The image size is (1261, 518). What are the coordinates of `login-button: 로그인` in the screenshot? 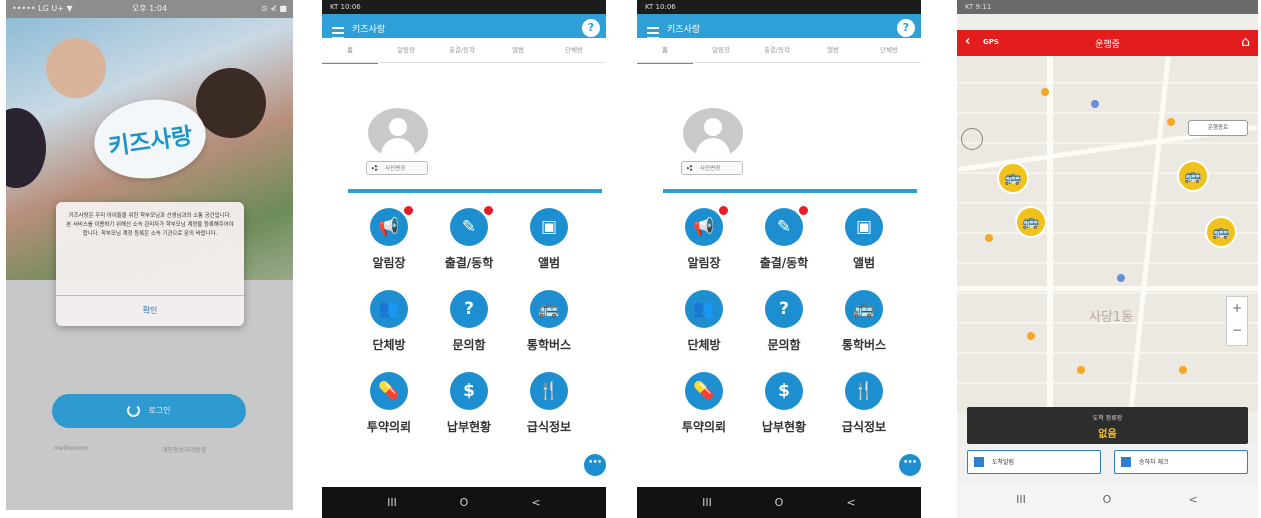 It's located at (149, 411).